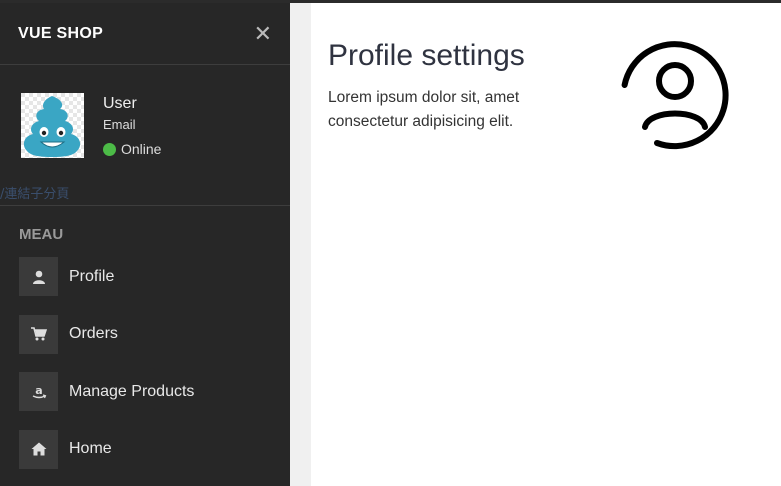  I want to click on user-status: Online, so click(132, 149).